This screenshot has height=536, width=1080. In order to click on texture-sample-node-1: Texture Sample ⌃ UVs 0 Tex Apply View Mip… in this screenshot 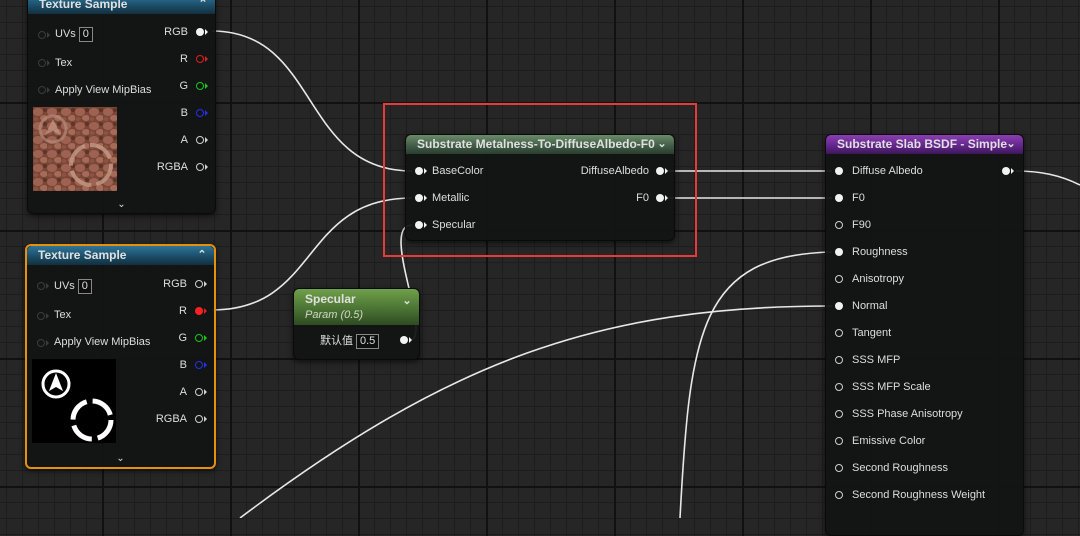, I will do `click(121, 107)`.